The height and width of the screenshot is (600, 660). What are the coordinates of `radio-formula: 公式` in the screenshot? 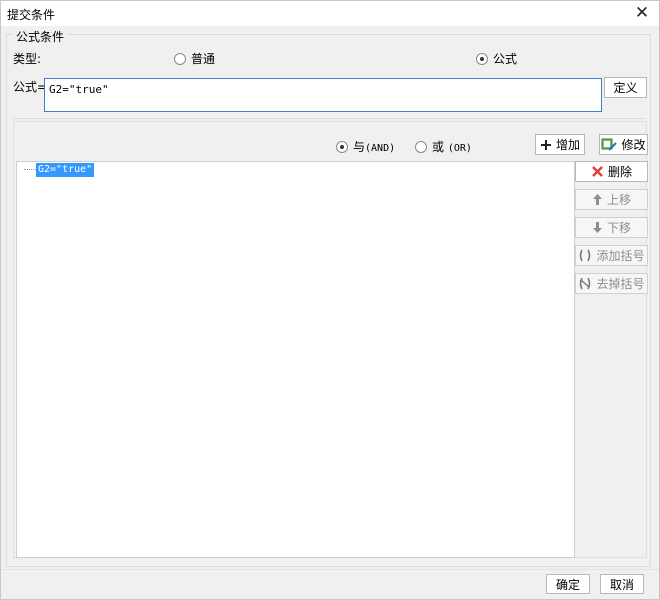 It's located at (496, 58).